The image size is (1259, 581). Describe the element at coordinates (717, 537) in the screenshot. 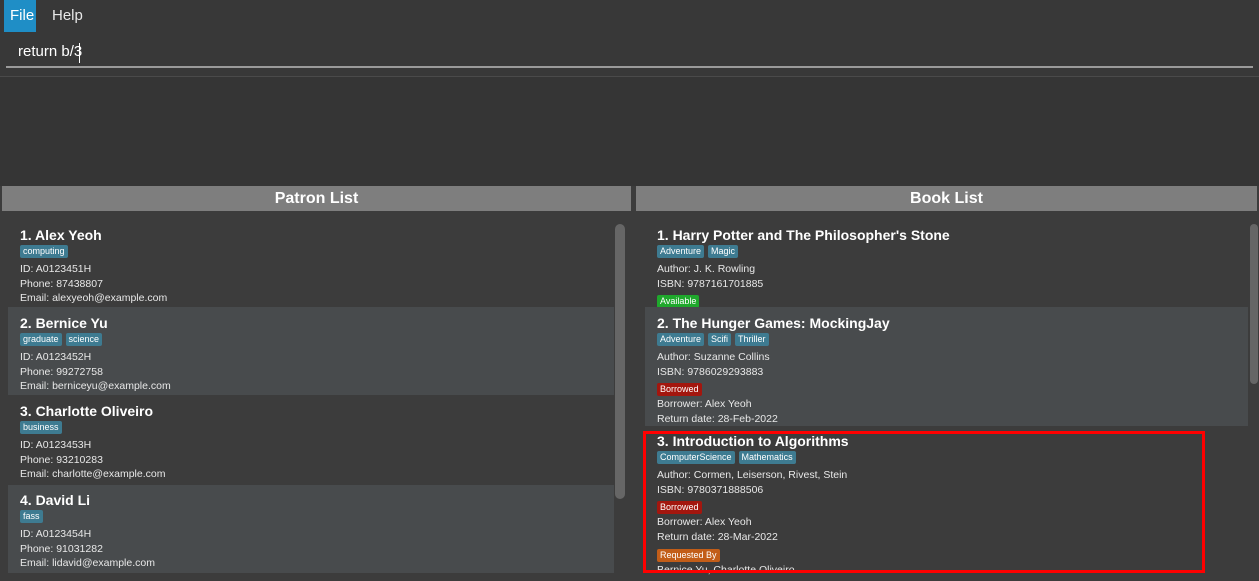

I see `book-return-date: Return date: 28-Mar-2022` at that location.